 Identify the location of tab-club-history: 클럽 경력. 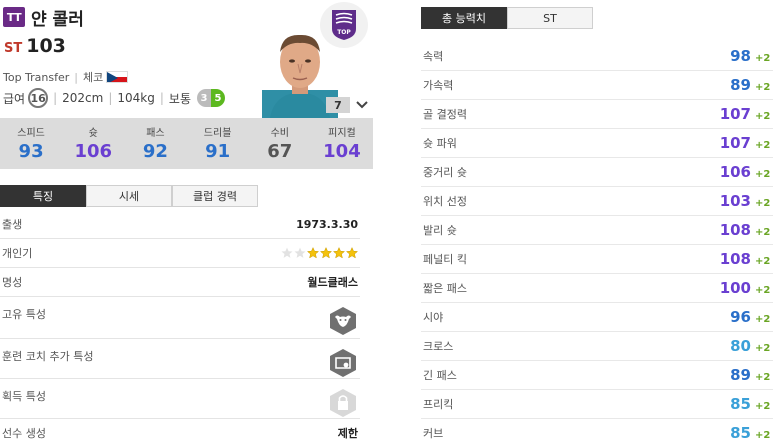
(215, 196).